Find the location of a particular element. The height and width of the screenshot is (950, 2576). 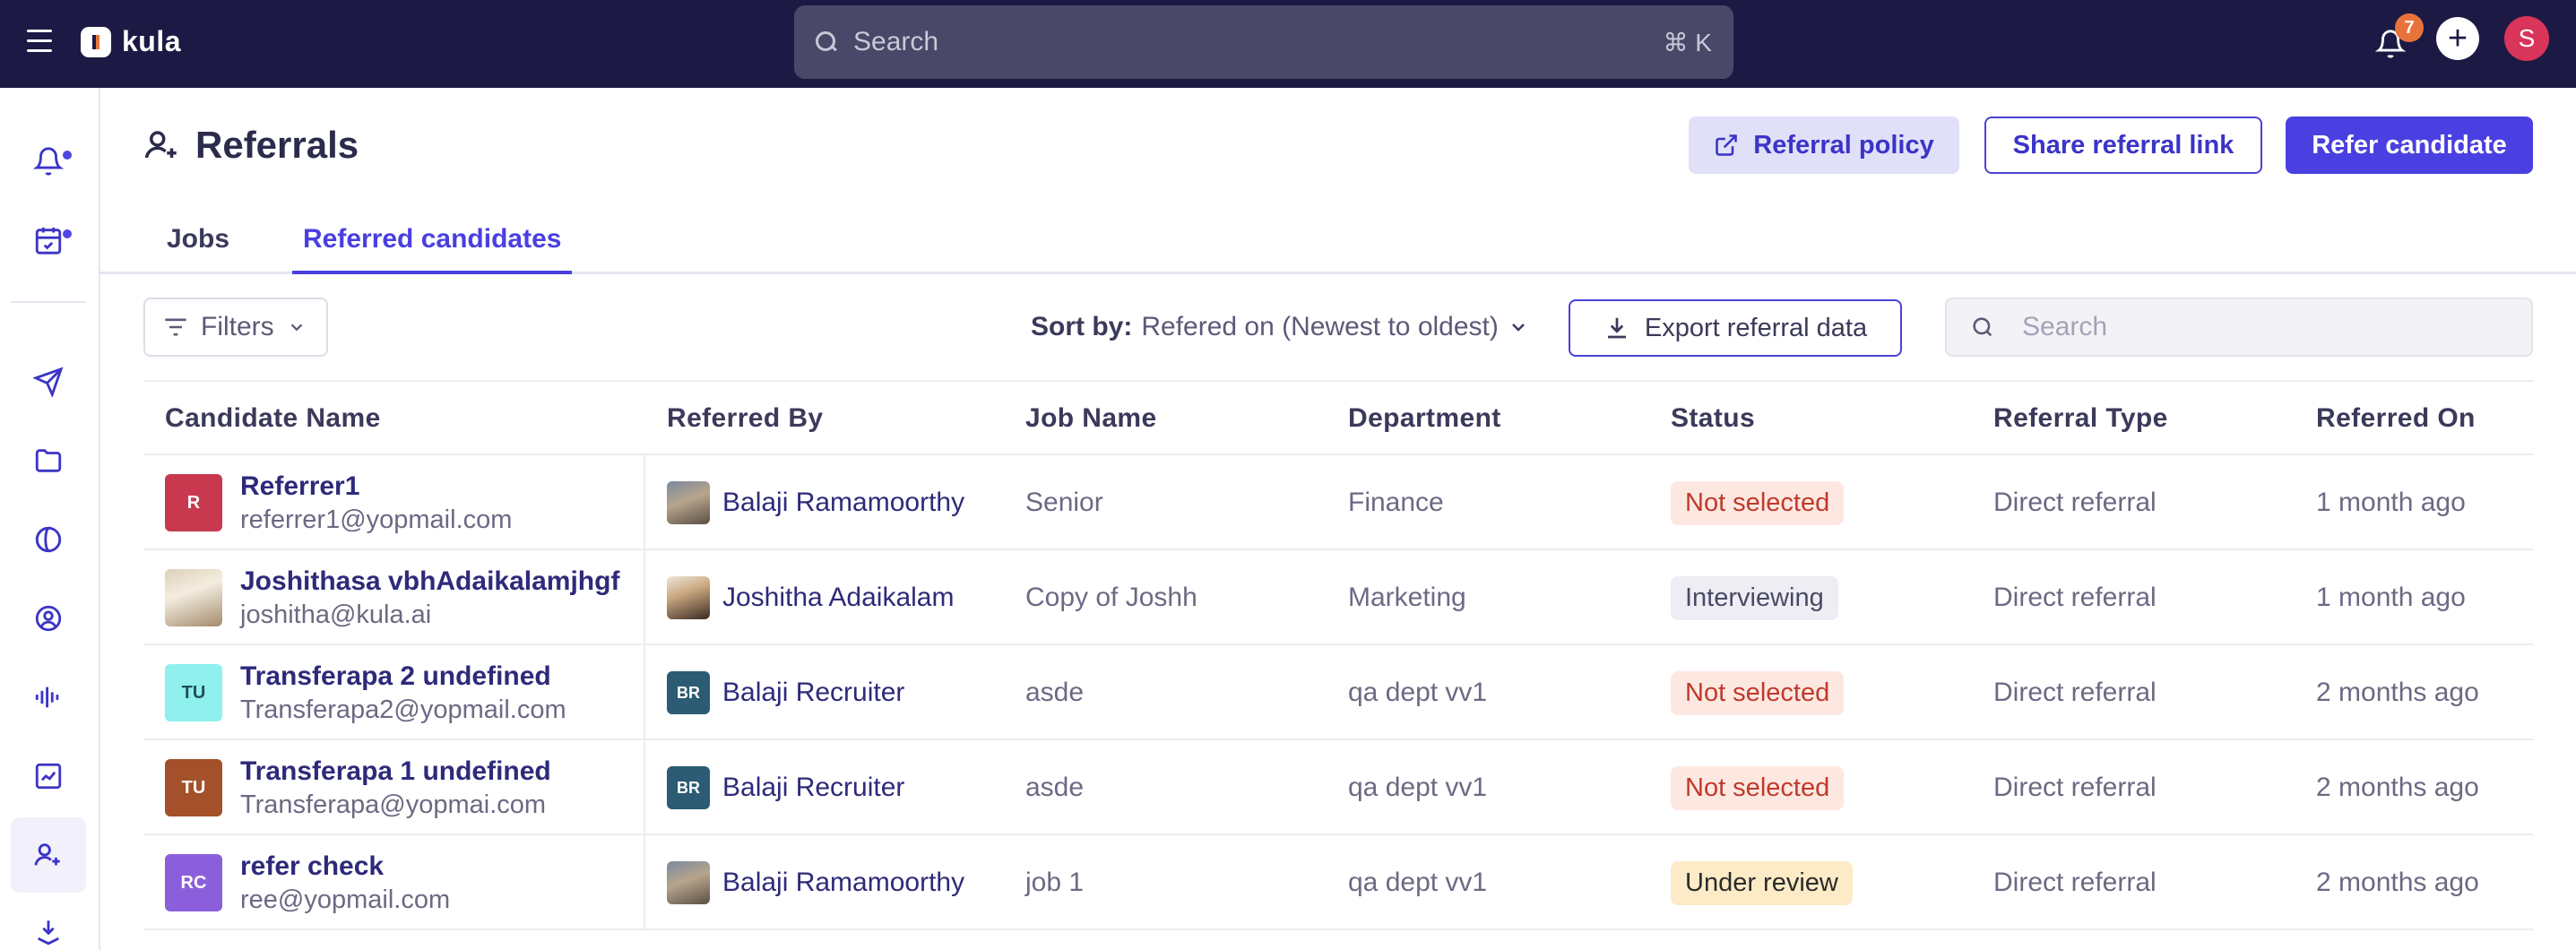

sidebar-item-audio is located at coordinates (48, 697).